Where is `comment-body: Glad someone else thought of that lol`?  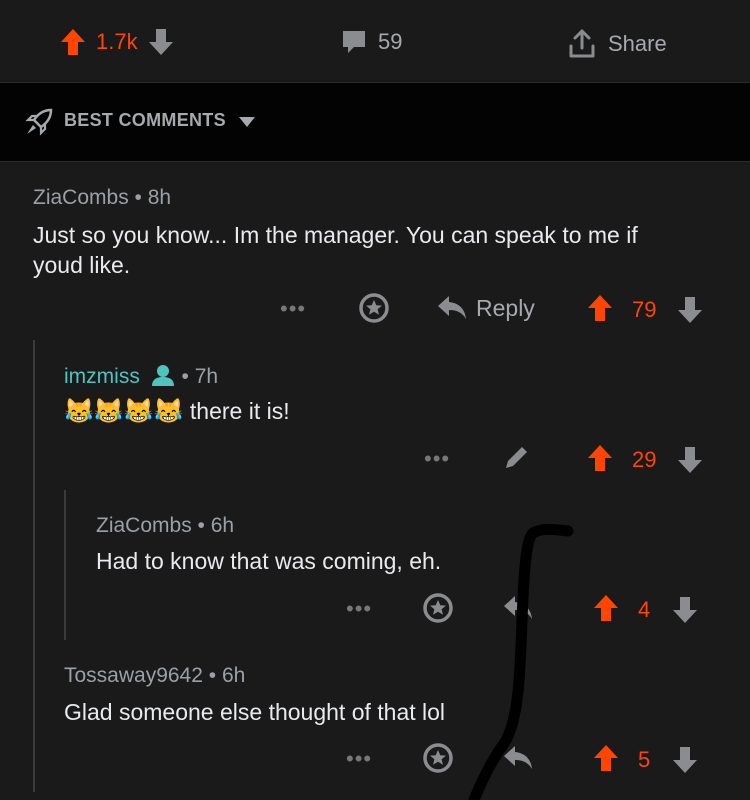
comment-body: Glad someone else thought of that lol is located at coordinates (255, 712).